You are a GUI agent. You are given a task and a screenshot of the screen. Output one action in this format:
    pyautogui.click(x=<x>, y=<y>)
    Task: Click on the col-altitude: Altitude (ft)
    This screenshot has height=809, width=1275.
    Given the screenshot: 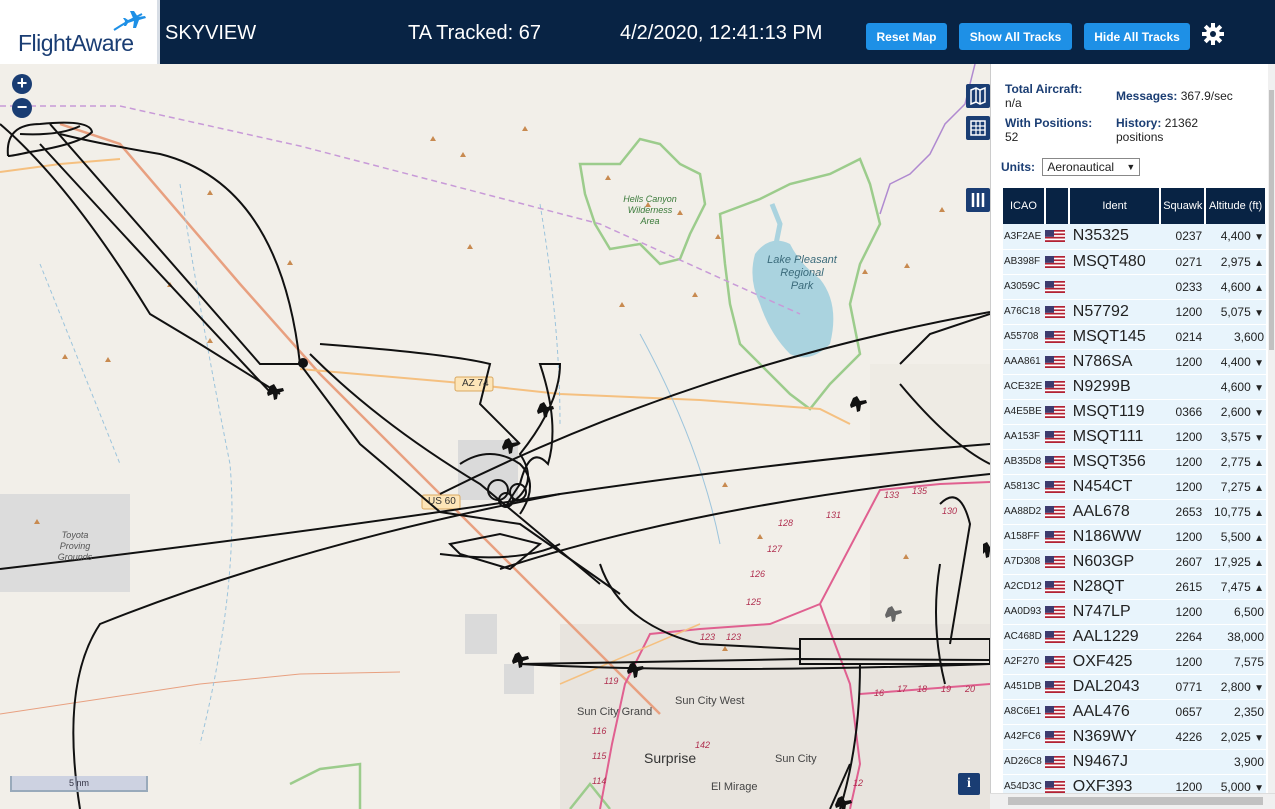 What is the action you would take?
    pyautogui.click(x=1236, y=206)
    